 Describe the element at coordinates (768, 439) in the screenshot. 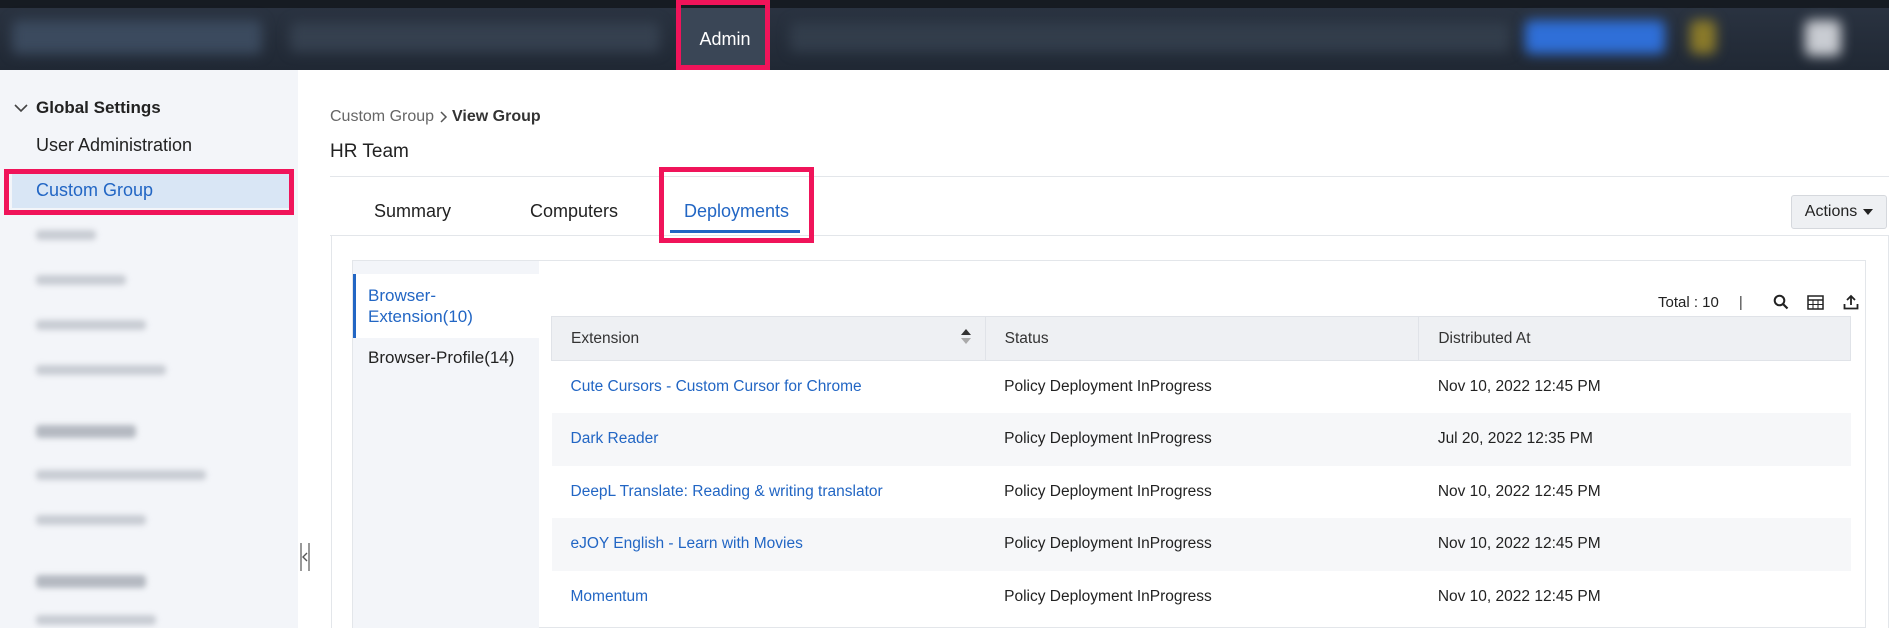

I see `extension-cell: Dark Reader` at that location.